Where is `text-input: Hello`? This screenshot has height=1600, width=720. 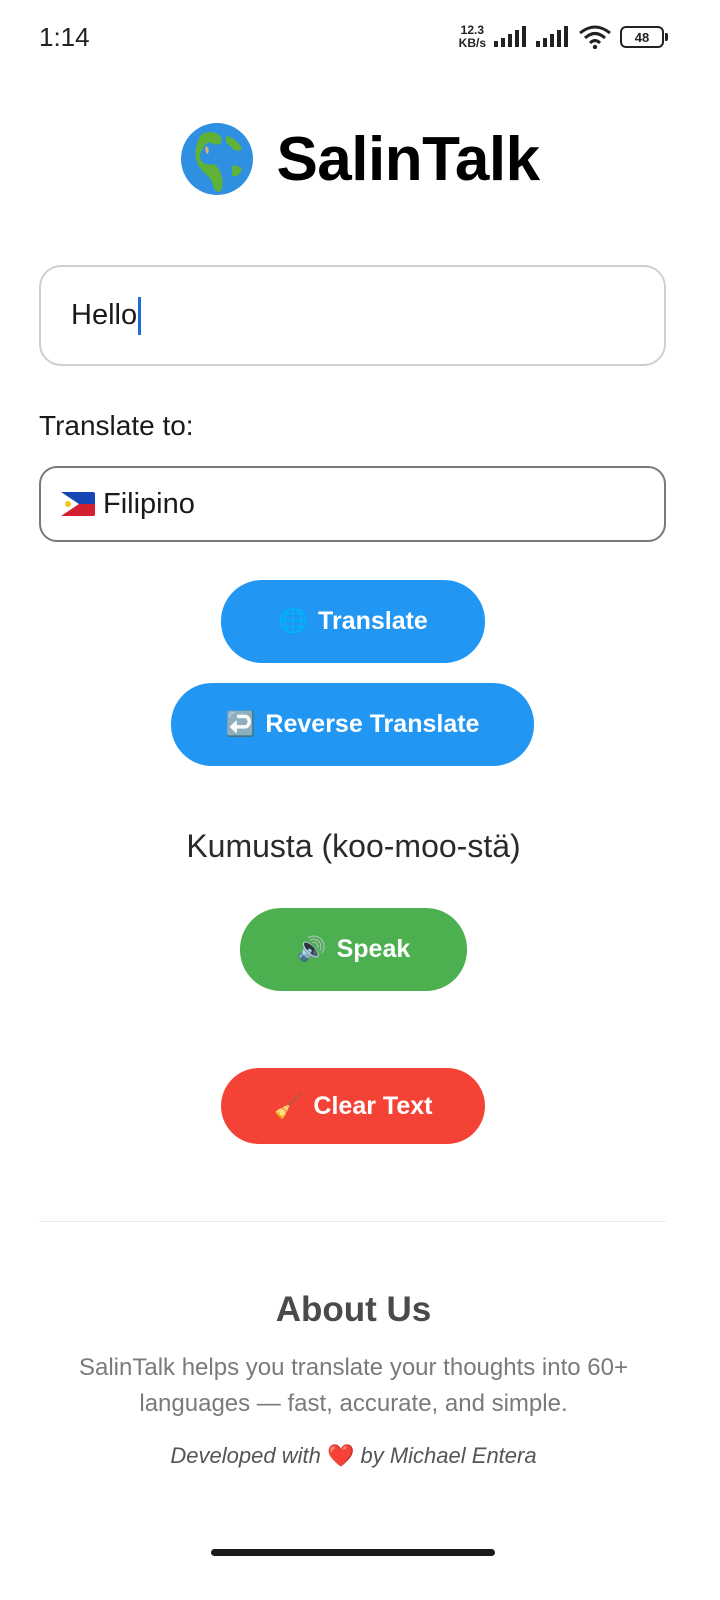 text-input: Hello is located at coordinates (352, 315).